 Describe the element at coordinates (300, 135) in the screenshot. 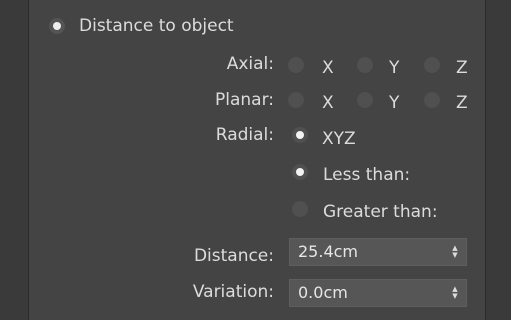

I see `radial-xyz-radio` at that location.